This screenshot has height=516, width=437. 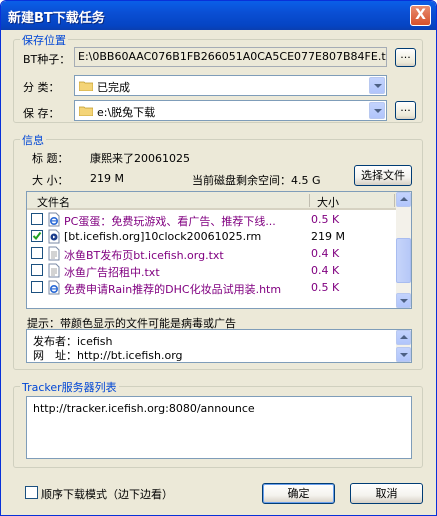 What do you see at coordinates (47, 59) in the screenshot?
I see `torrent-label: BT种子：` at bounding box center [47, 59].